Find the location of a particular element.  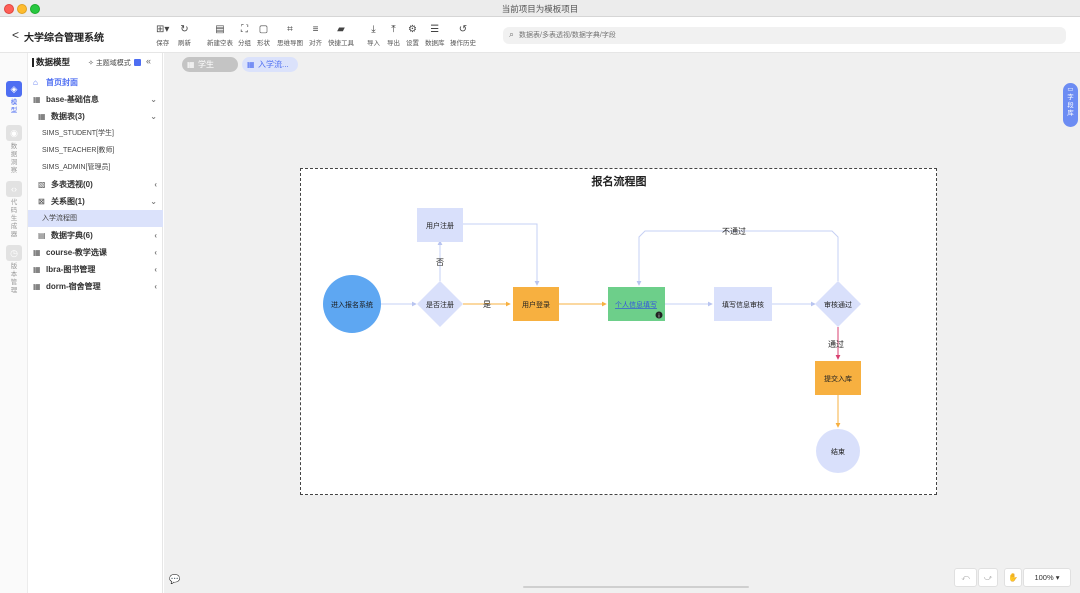

rail-model: ◈ 模型 is located at coordinates (14, 98).